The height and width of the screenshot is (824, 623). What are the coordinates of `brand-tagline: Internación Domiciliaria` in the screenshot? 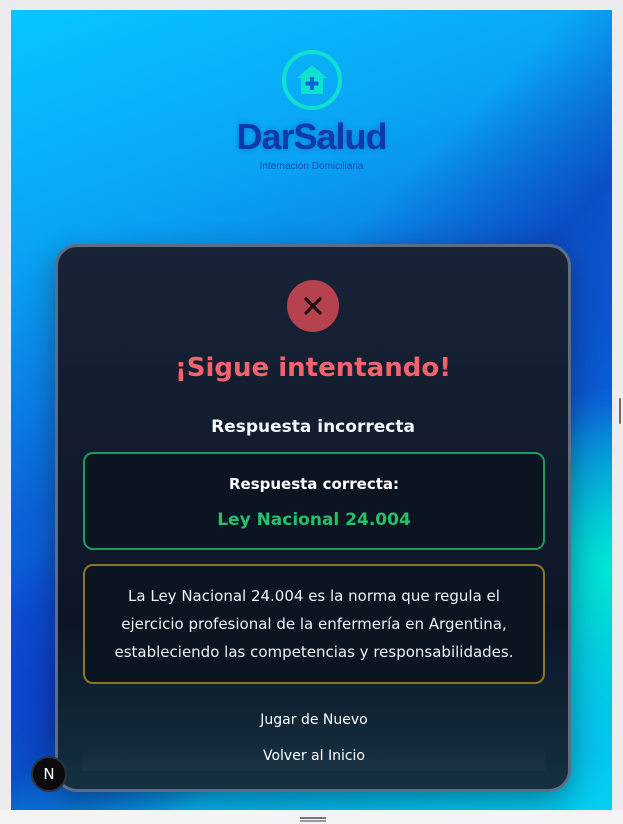 It's located at (311, 166).